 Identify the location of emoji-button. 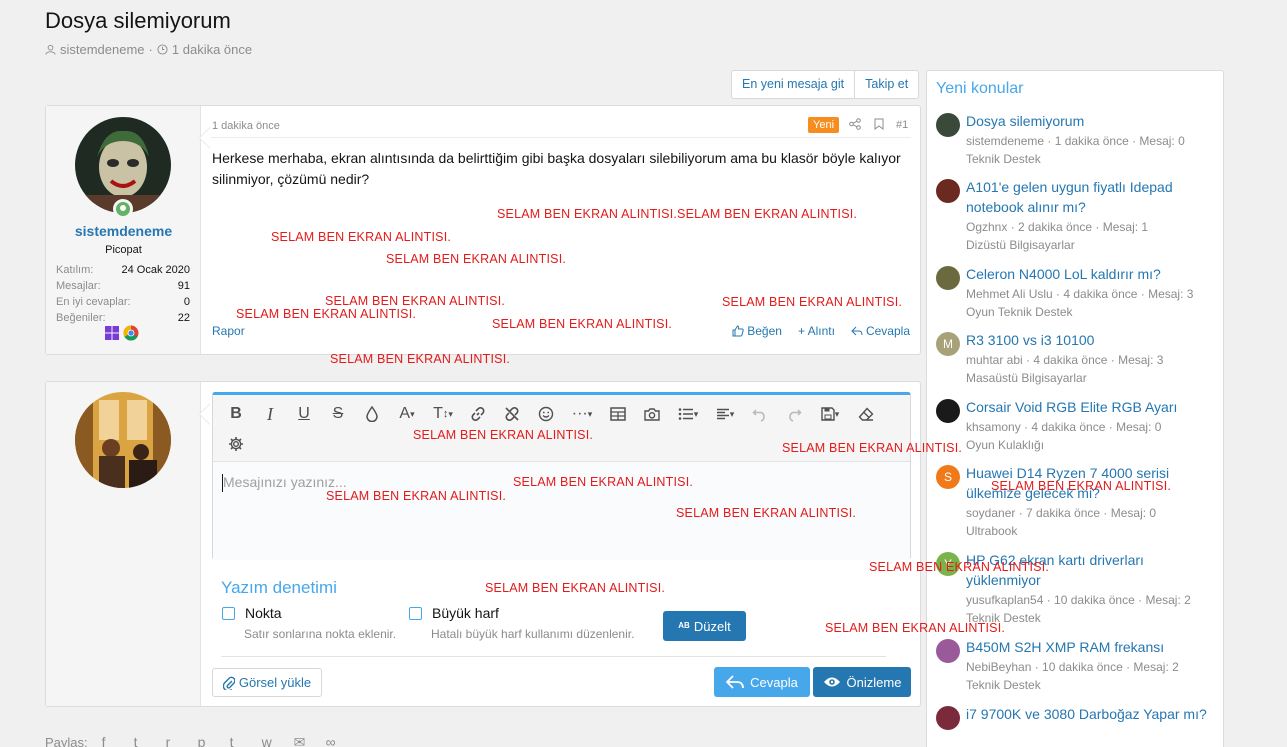
(546, 414).